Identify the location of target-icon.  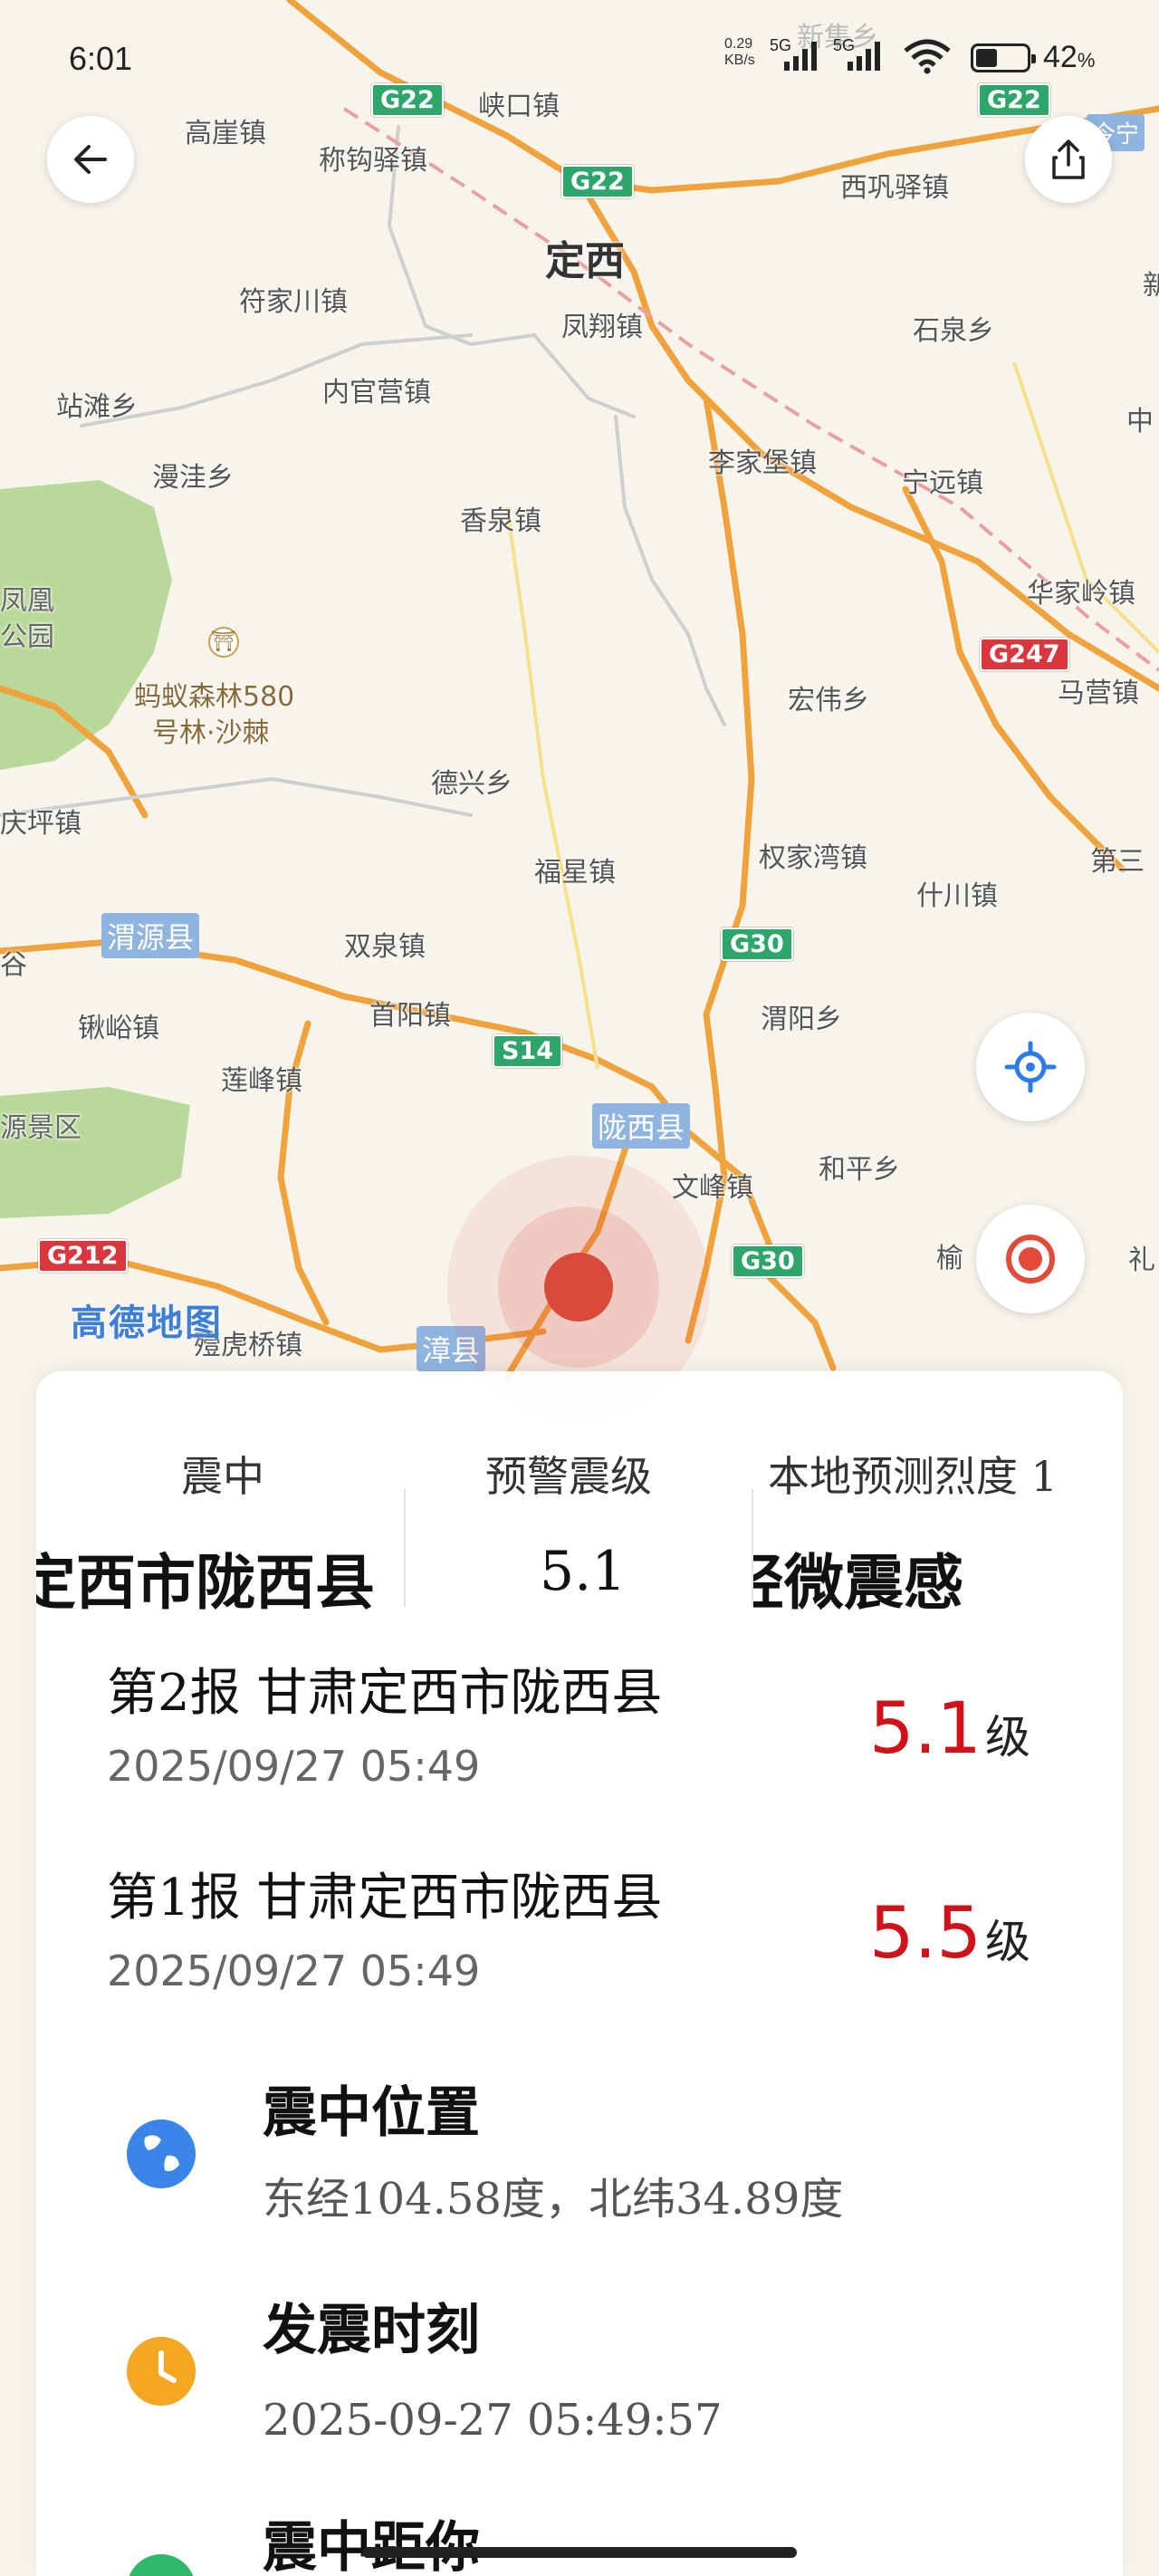
(1030, 1259).